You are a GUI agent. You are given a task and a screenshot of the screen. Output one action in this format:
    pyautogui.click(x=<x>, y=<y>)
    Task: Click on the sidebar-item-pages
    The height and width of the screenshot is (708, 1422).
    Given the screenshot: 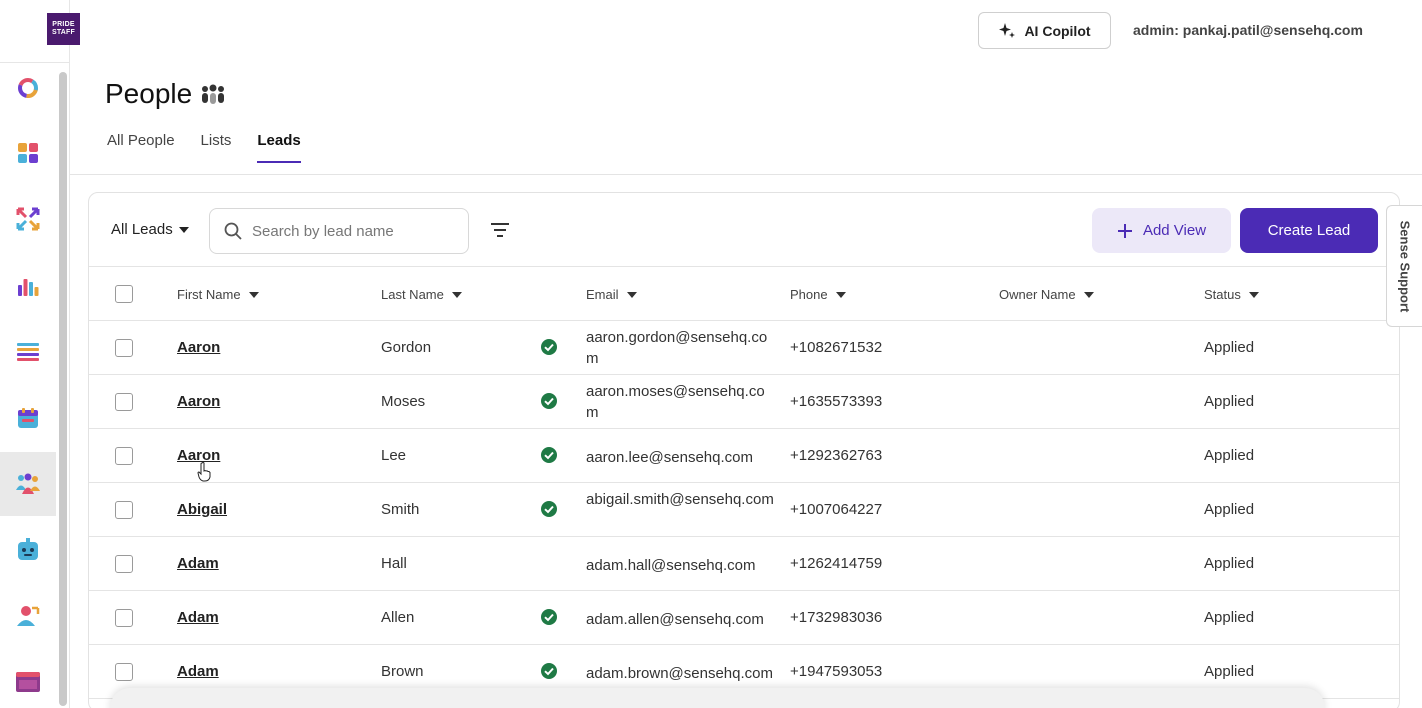 What is the action you would take?
    pyautogui.click(x=28, y=679)
    